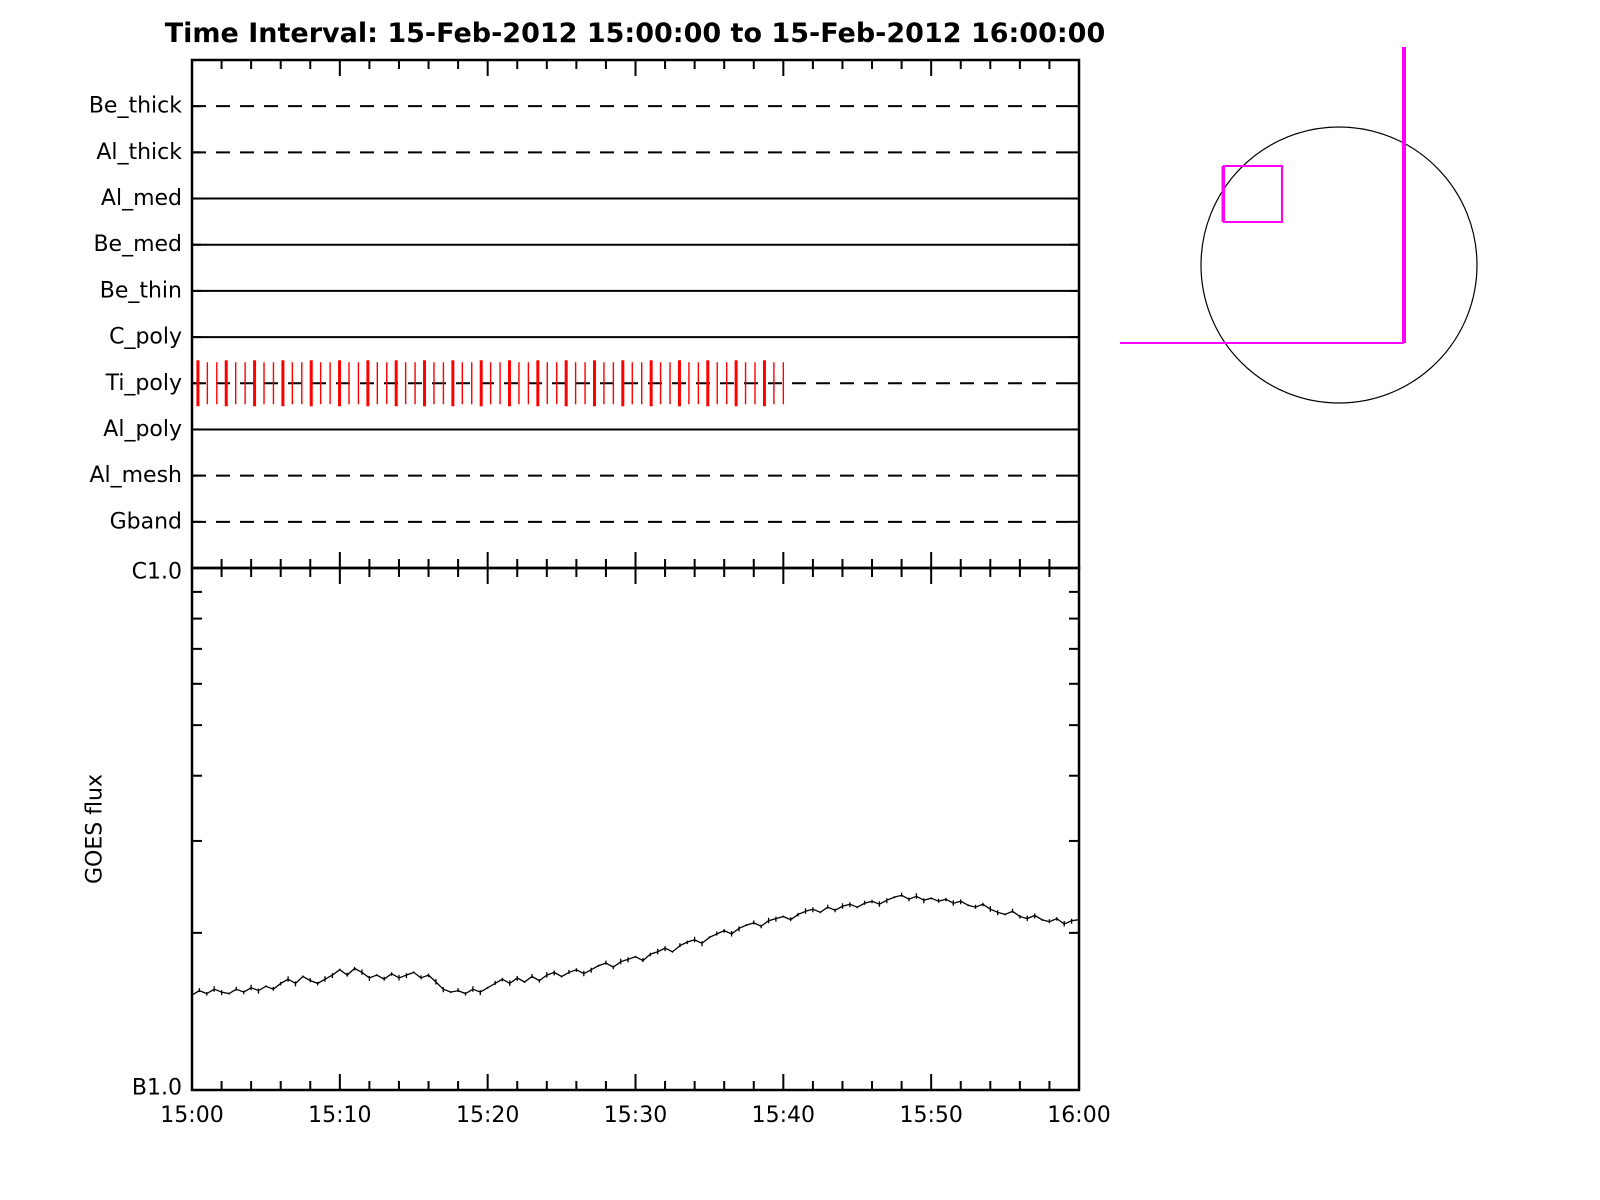 The image size is (1600, 1200). Describe the element at coordinates (95, 829) in the screenshot. I see `y-axis-title: GOES flux` at that location.